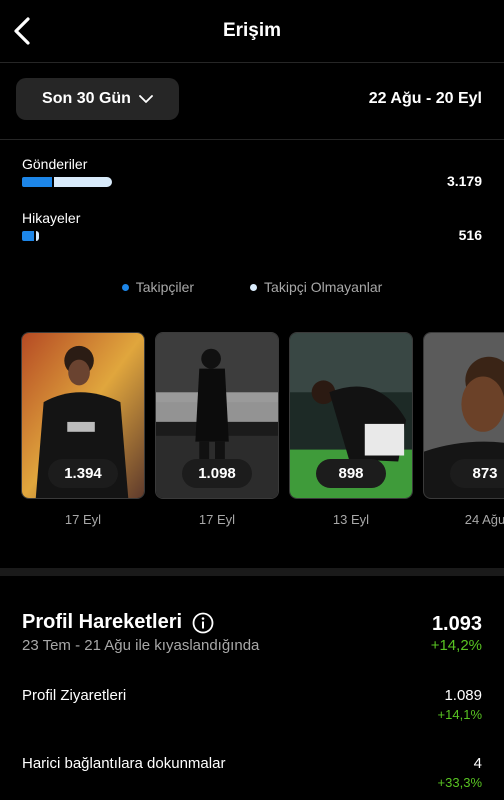 This screenshot has width=504, height=800. Describe the element at coordinates (425, 98) in the screenshot. I see `date-range-text: 22 Ağu - 20 Eyl` at that location.